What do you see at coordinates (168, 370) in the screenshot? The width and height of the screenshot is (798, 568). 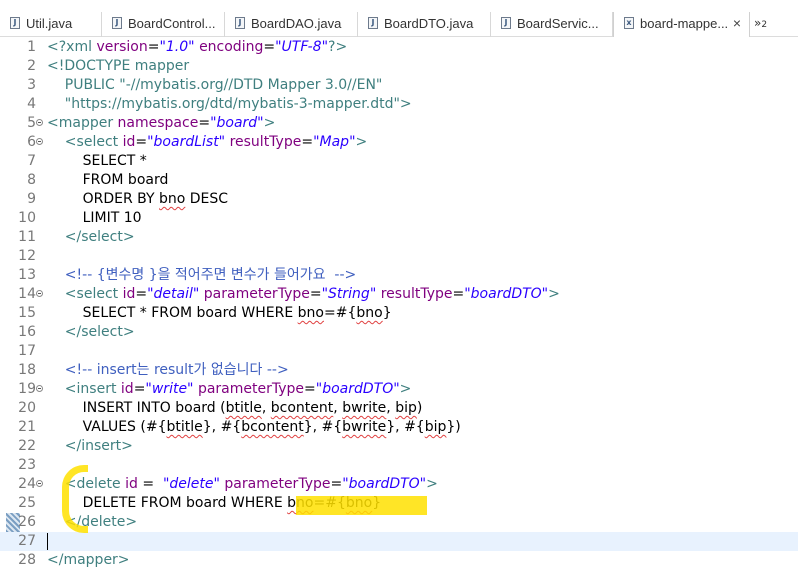 I see `code-token: <!-- insert는 result가 없습니다 -->` at bounding box center [168, 370].